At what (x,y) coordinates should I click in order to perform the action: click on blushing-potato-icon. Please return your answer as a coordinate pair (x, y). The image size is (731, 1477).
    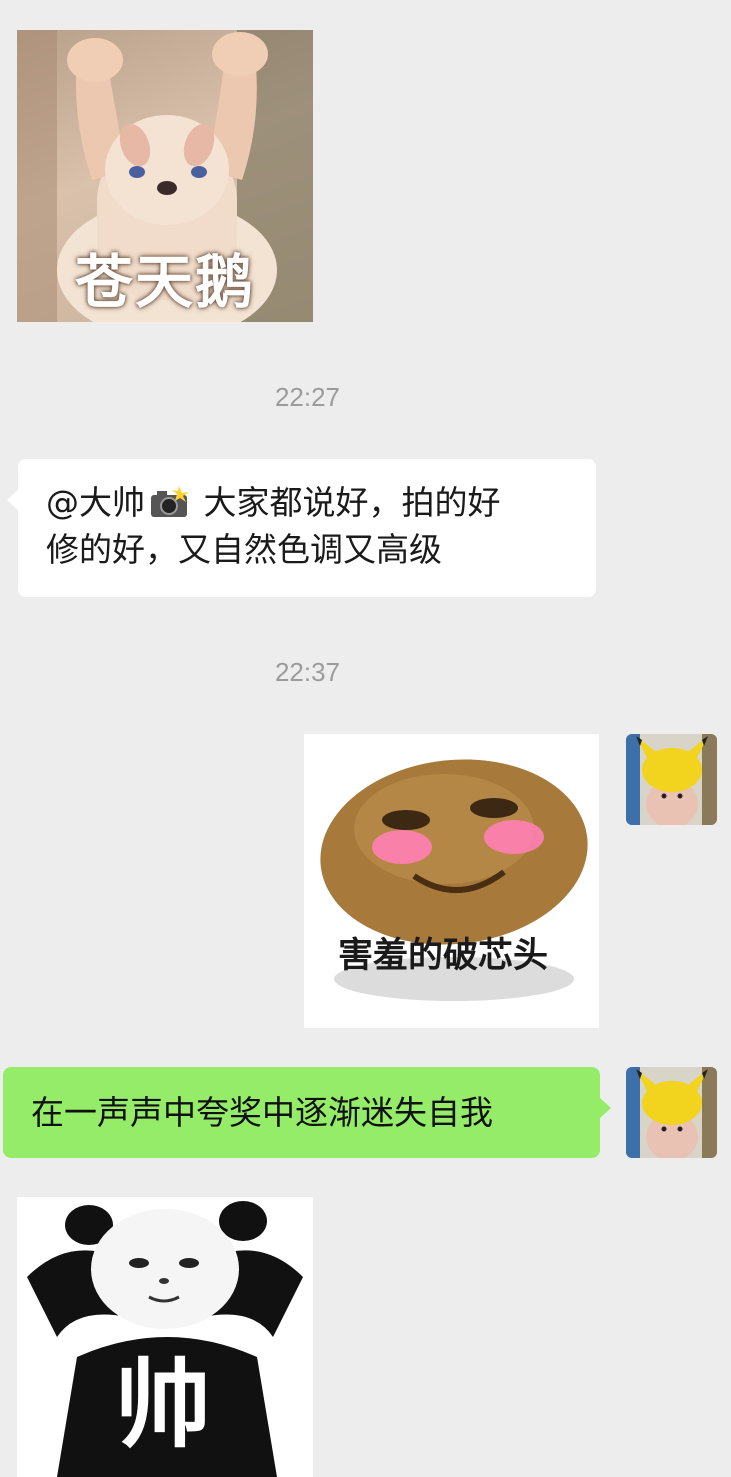
    Looking at the image, I should click on (454, 880).